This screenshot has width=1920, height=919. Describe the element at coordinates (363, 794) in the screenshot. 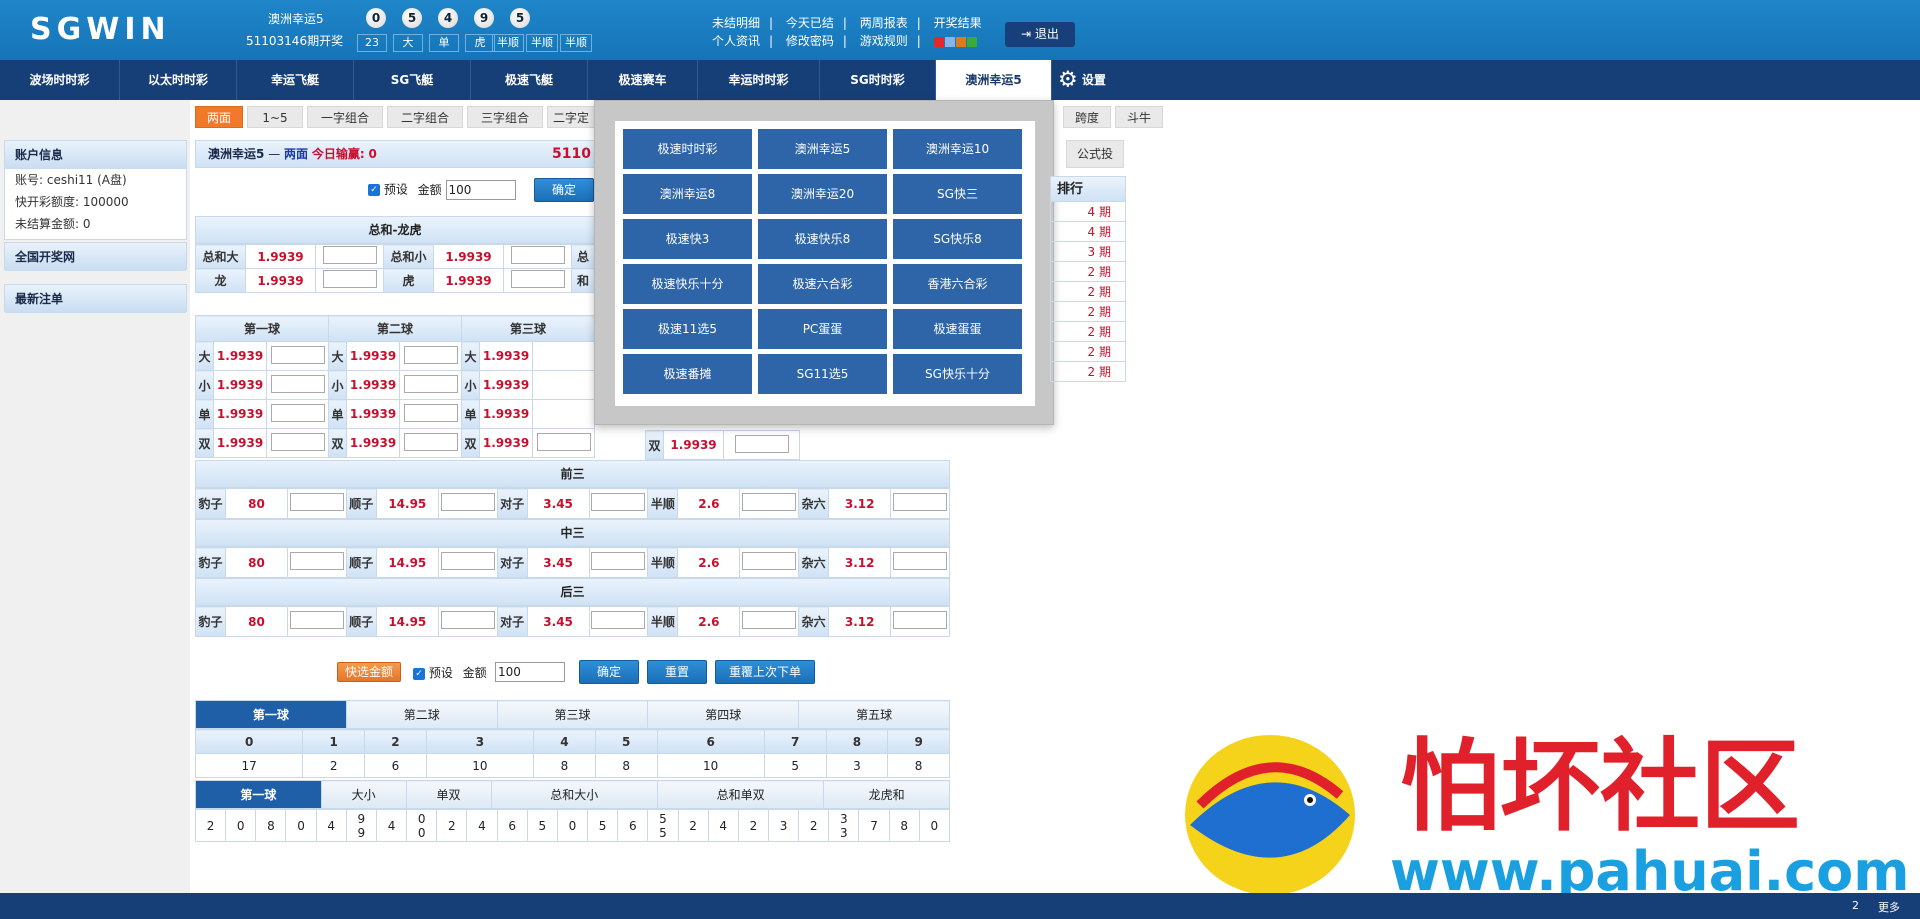

I see `stats-sub-tab: 大小` at that location.